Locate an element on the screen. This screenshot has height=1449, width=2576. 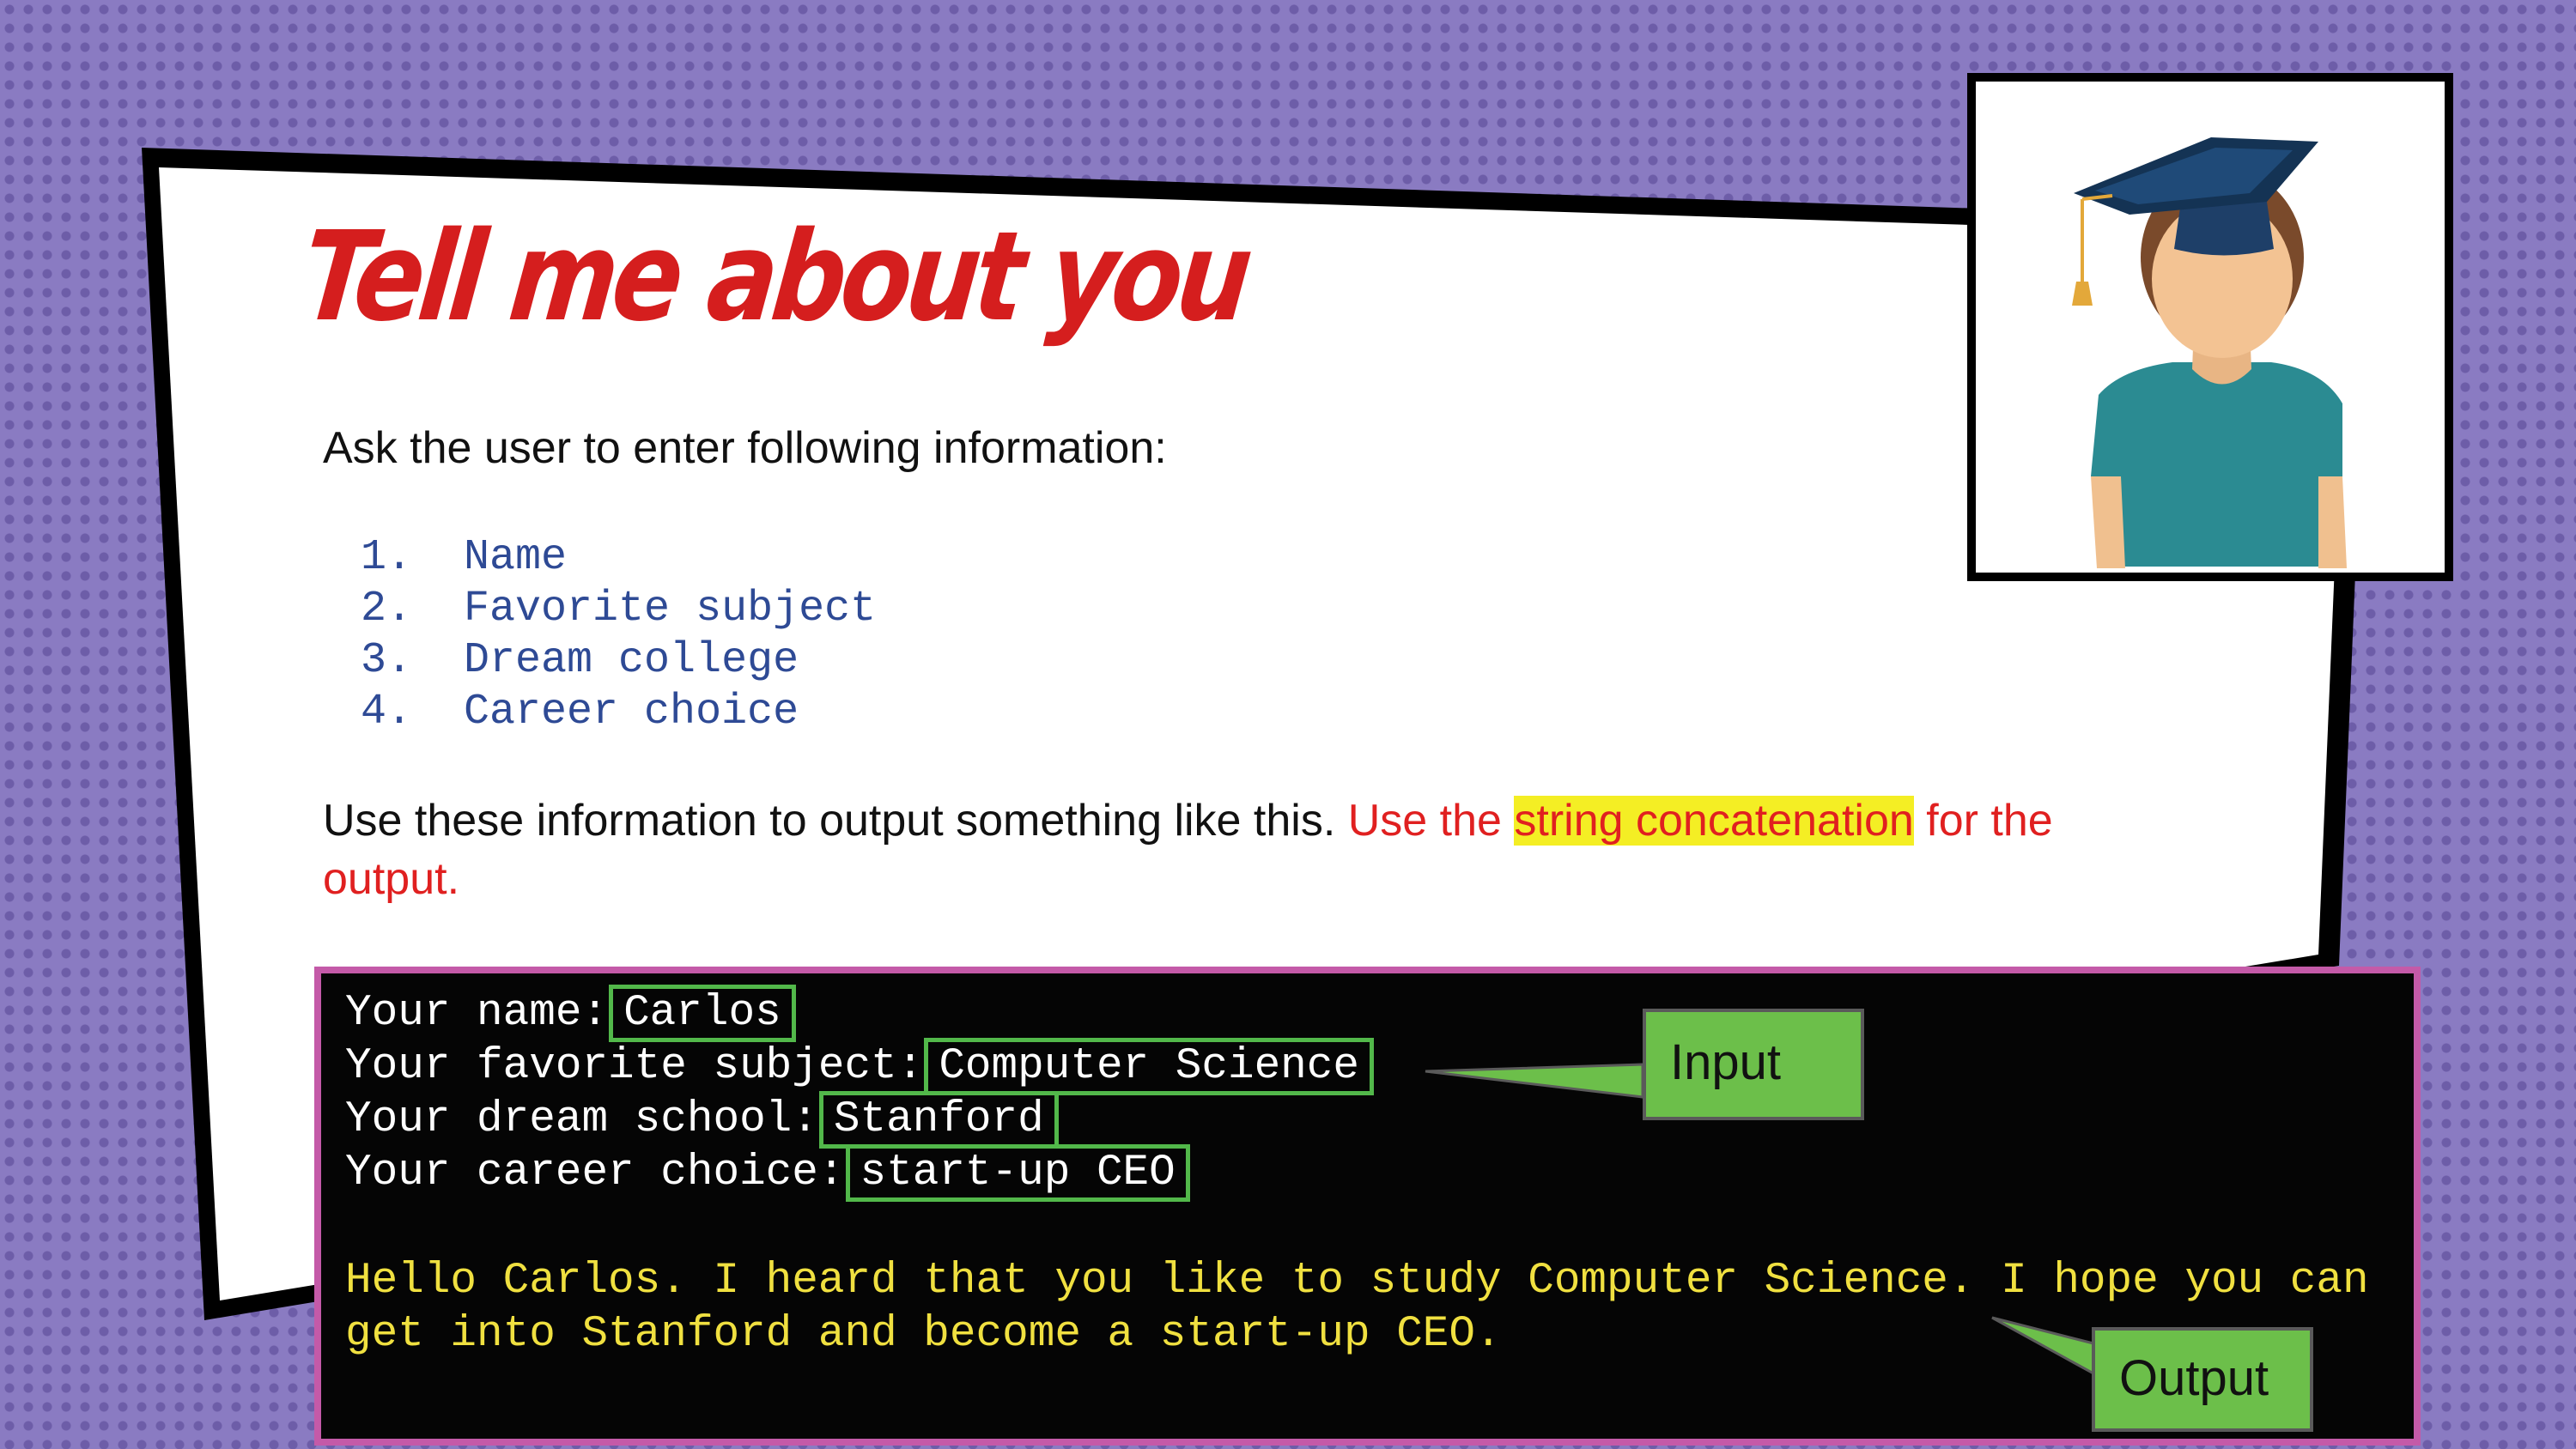
terminal-input-value: Carlos is located at coordinates (702, 1013).